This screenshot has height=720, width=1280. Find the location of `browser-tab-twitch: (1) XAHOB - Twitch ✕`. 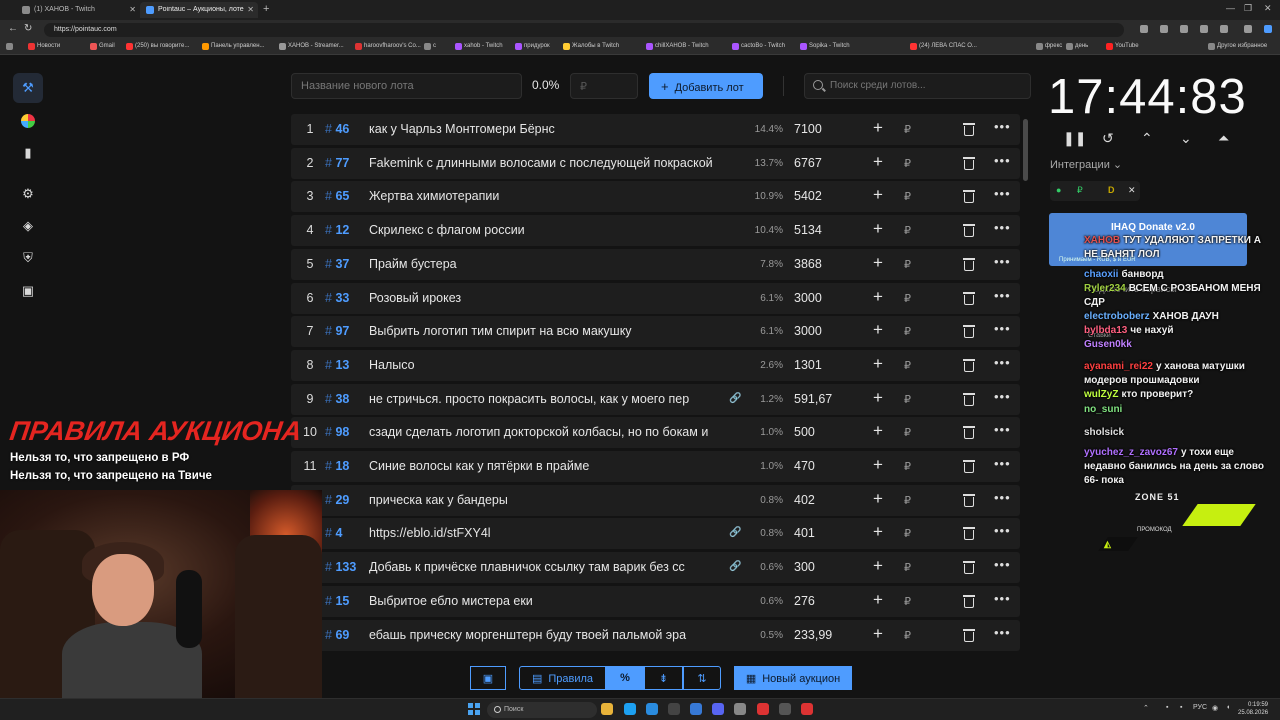

browser-tab-twitch: (1) XAHOB - Twitch ✕ is located at coordinates (70, 10).